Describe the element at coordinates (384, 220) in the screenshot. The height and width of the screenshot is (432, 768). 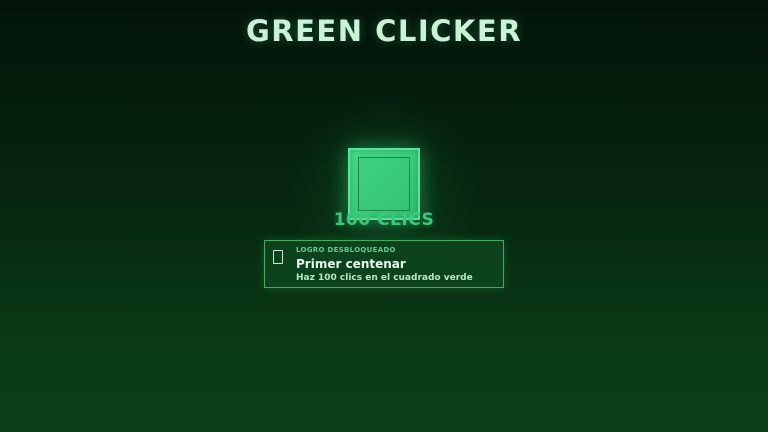
I see `click-counter: 100 CLICS` at that location.